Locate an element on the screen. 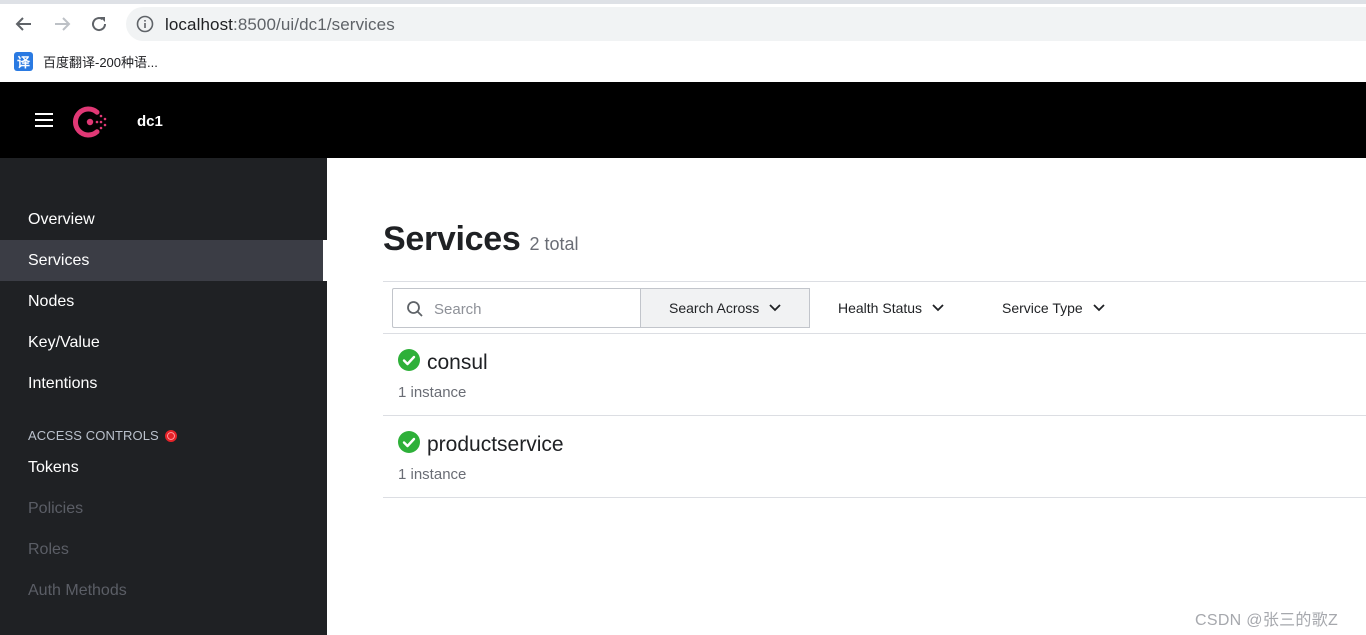 The height and width of the screenshot is (635, 1366). search-across-label: Search Across is located at coordinates (714, 308).